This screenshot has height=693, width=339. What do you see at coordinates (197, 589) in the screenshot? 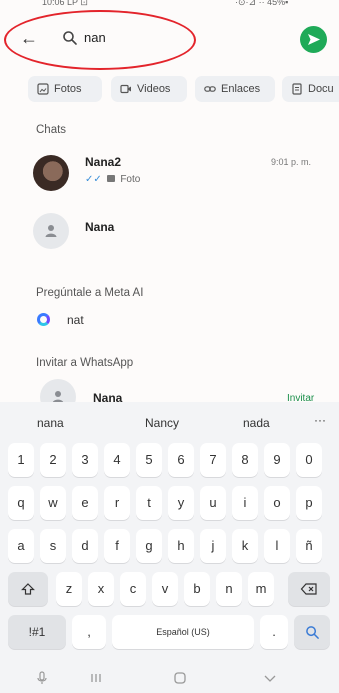
I see `key: b` at bounding box center [197, 589].